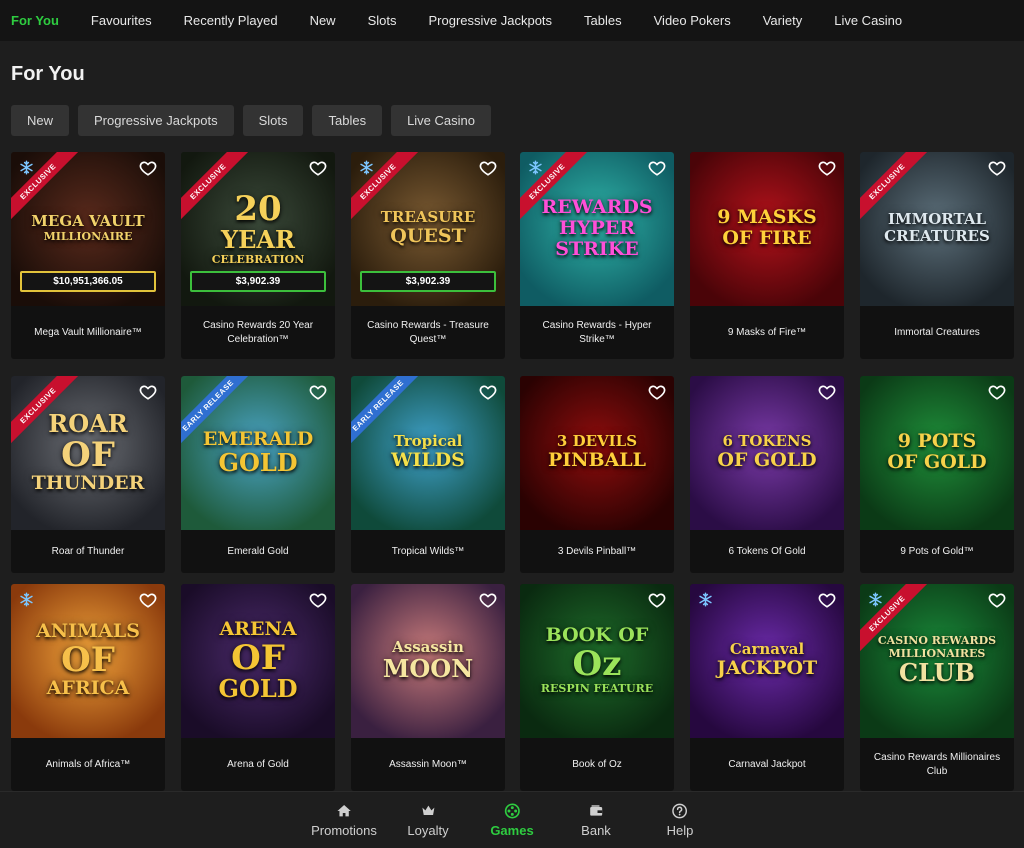 The width and height of the screenshot is (1024, 848). I want to click on game-thumbnail: BOOK OF Oz RESPIN FEATURE, so click(597, 661).